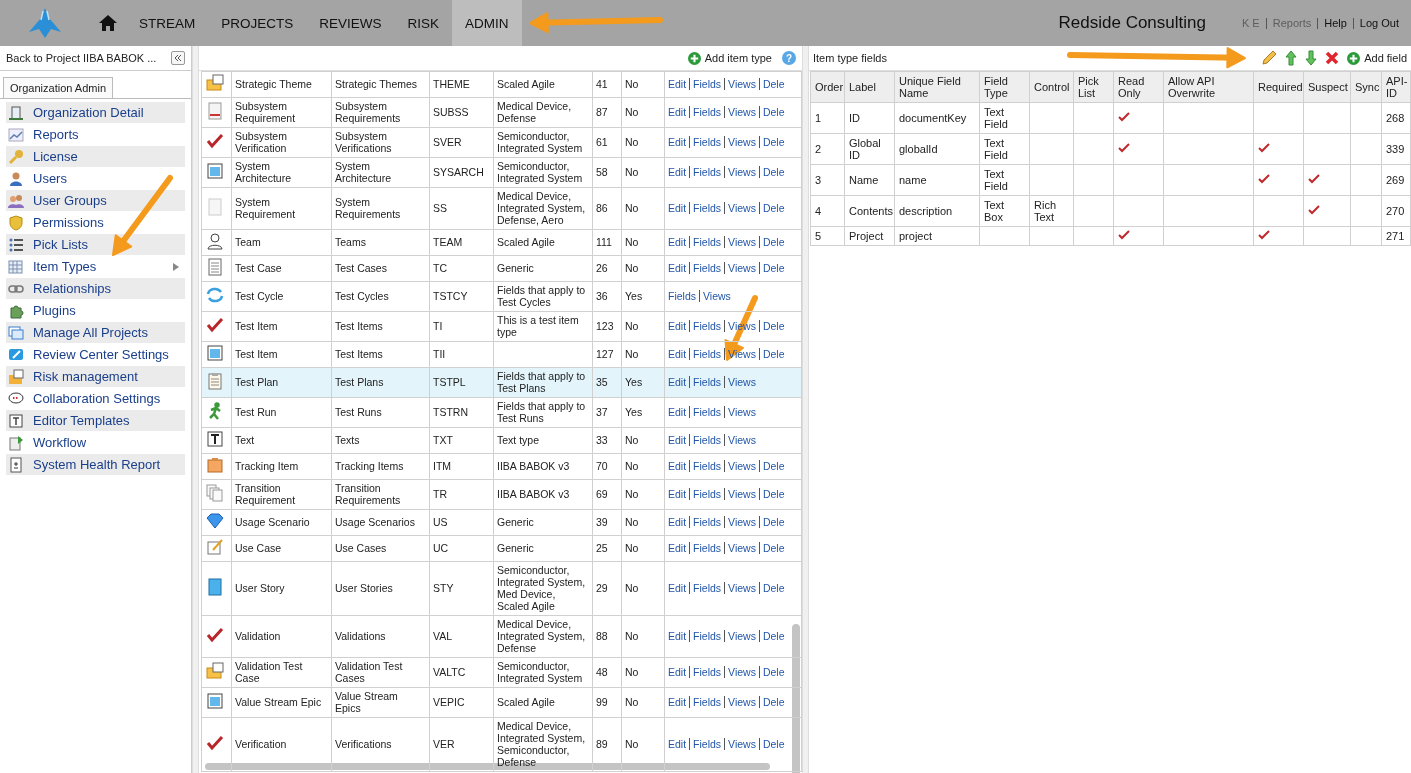 The width and height of the screenshot is (1411, 773). What do you see at coordinates (501, 548) in the screenshot?
I see `item-type-row: Use Case Use Cases UC Generic 25 No Edit Fields Views Dele` at bounding box center [501, 548].